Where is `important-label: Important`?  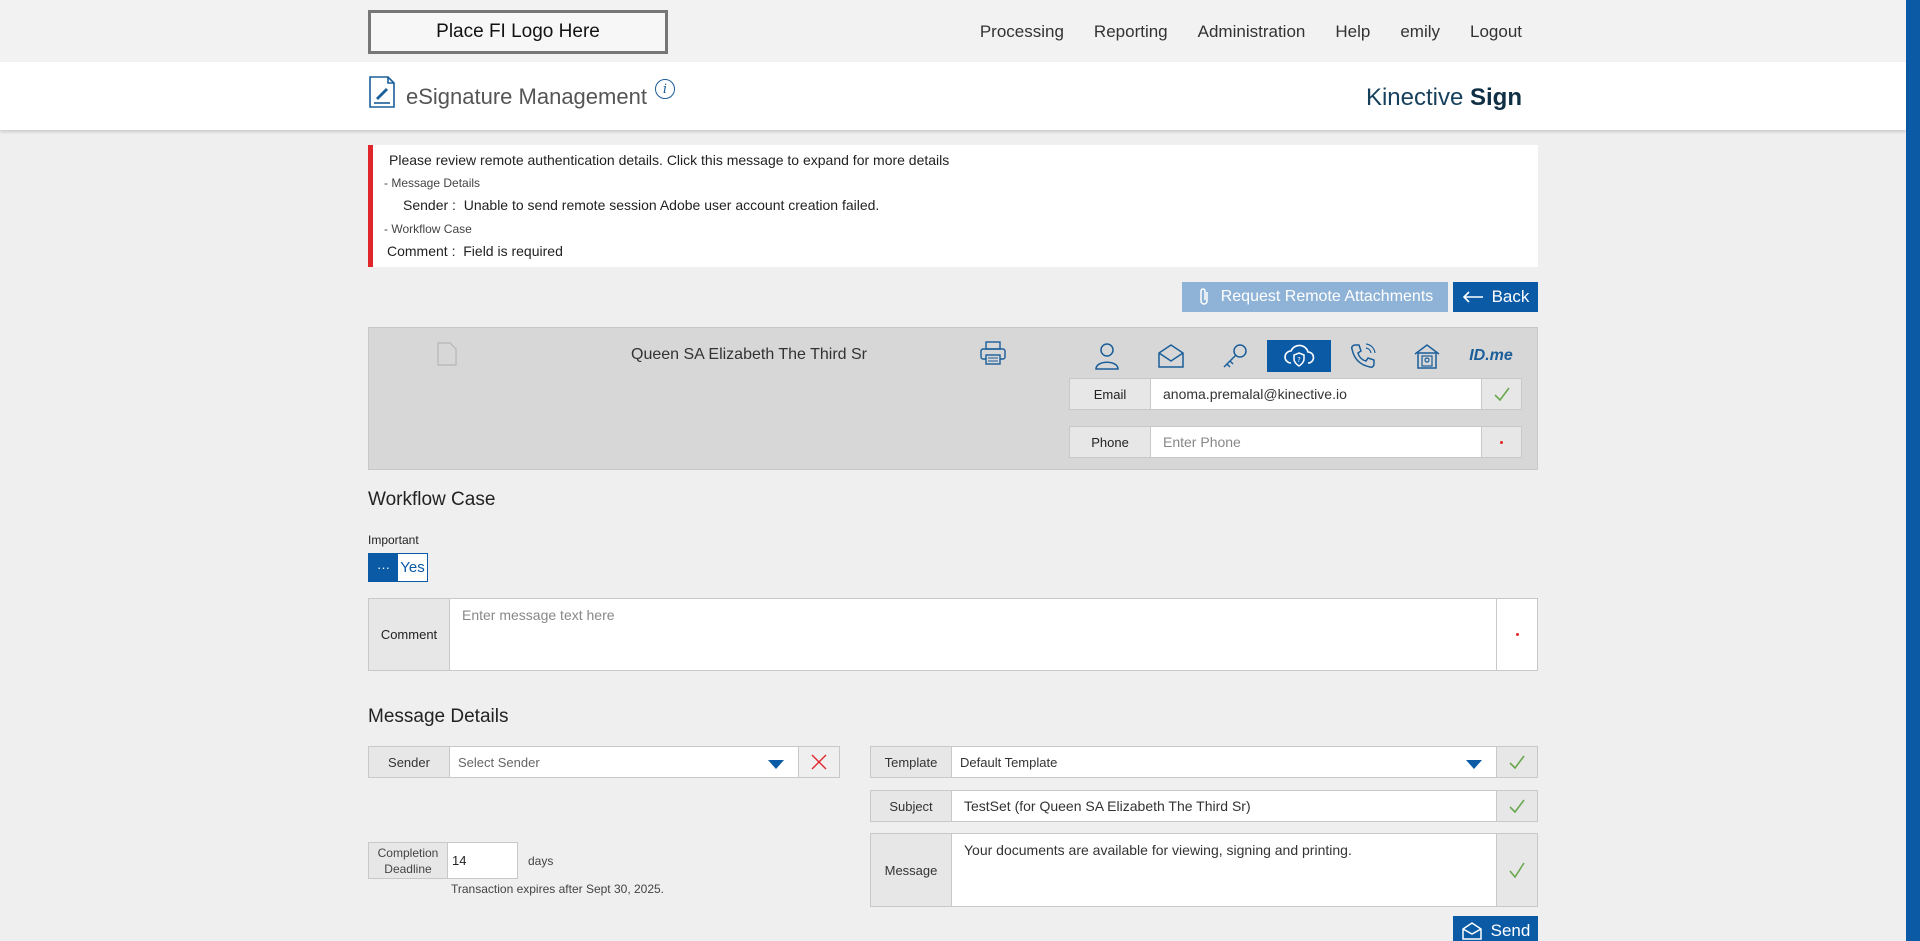
important-label: Important is located at coordinates (393, 540).